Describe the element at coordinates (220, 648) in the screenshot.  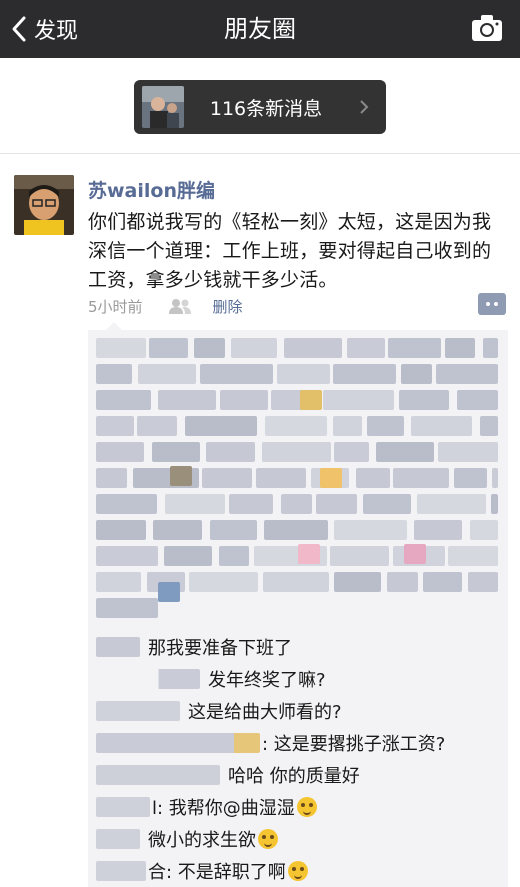
I see `comment-text: 那我要准备下班了` at that location.